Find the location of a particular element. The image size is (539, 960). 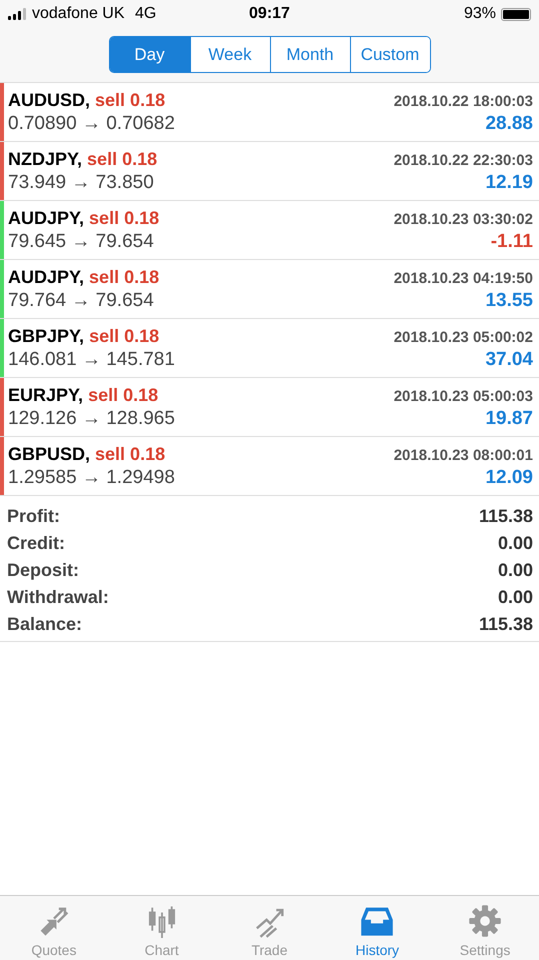

deal-time: 2018.10.23 08:00:01 is located at coordinates (463, 455).